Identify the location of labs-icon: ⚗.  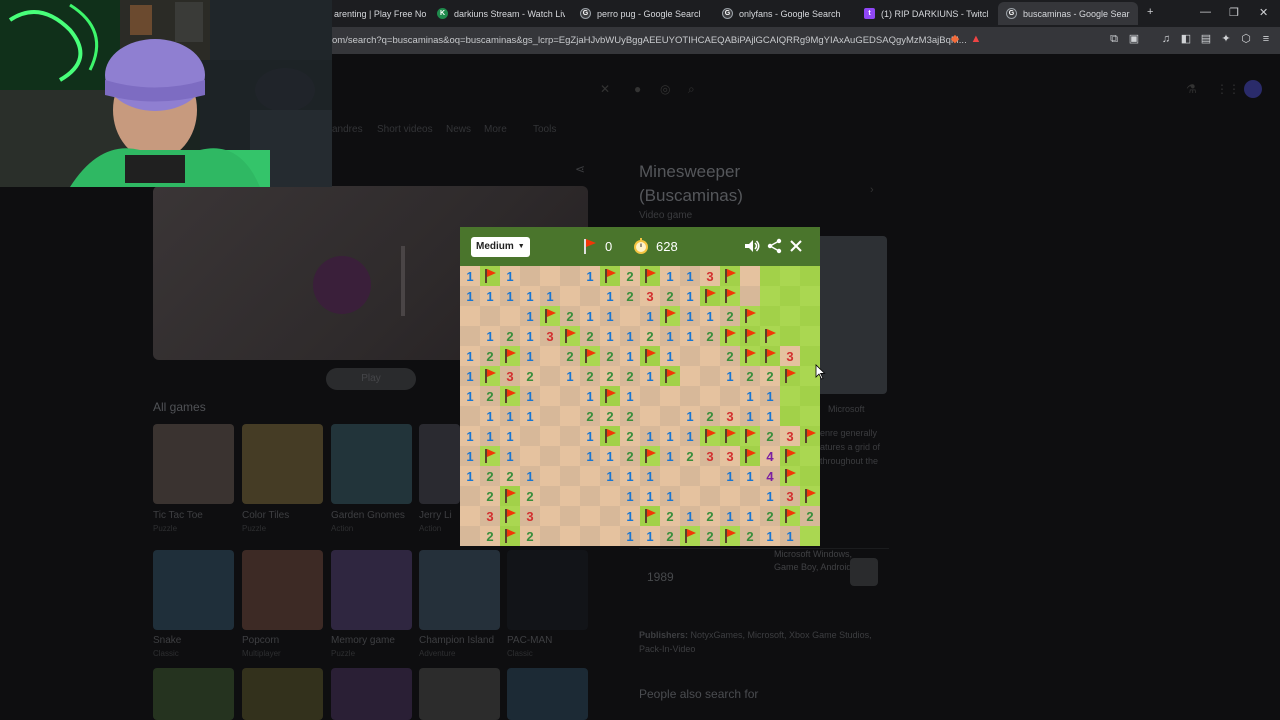
(1191, 89).